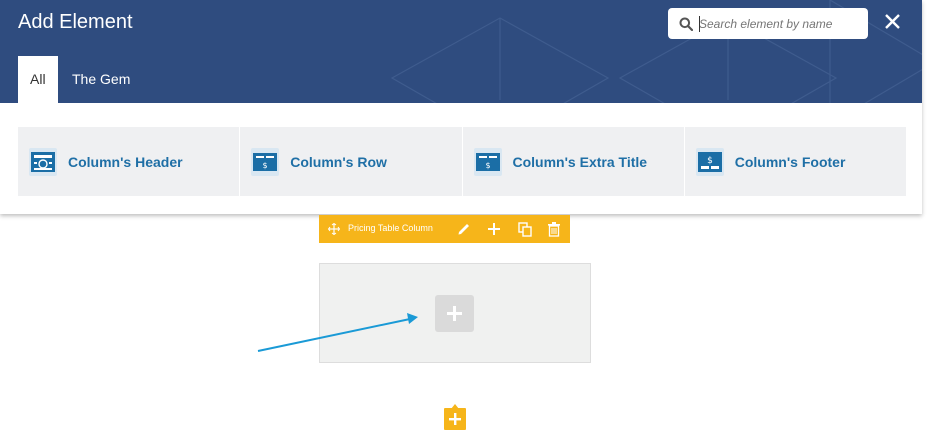 The image size is (928, 437). I want to click on tab-all: All, so click(38, 79).